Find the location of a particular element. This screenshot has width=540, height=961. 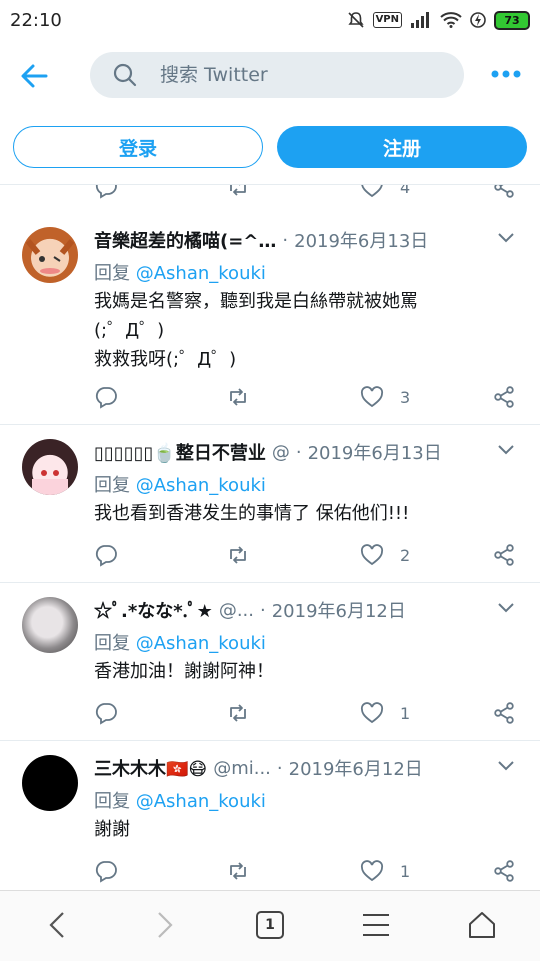

like-button: 4 is located at coordinates (385, 192).